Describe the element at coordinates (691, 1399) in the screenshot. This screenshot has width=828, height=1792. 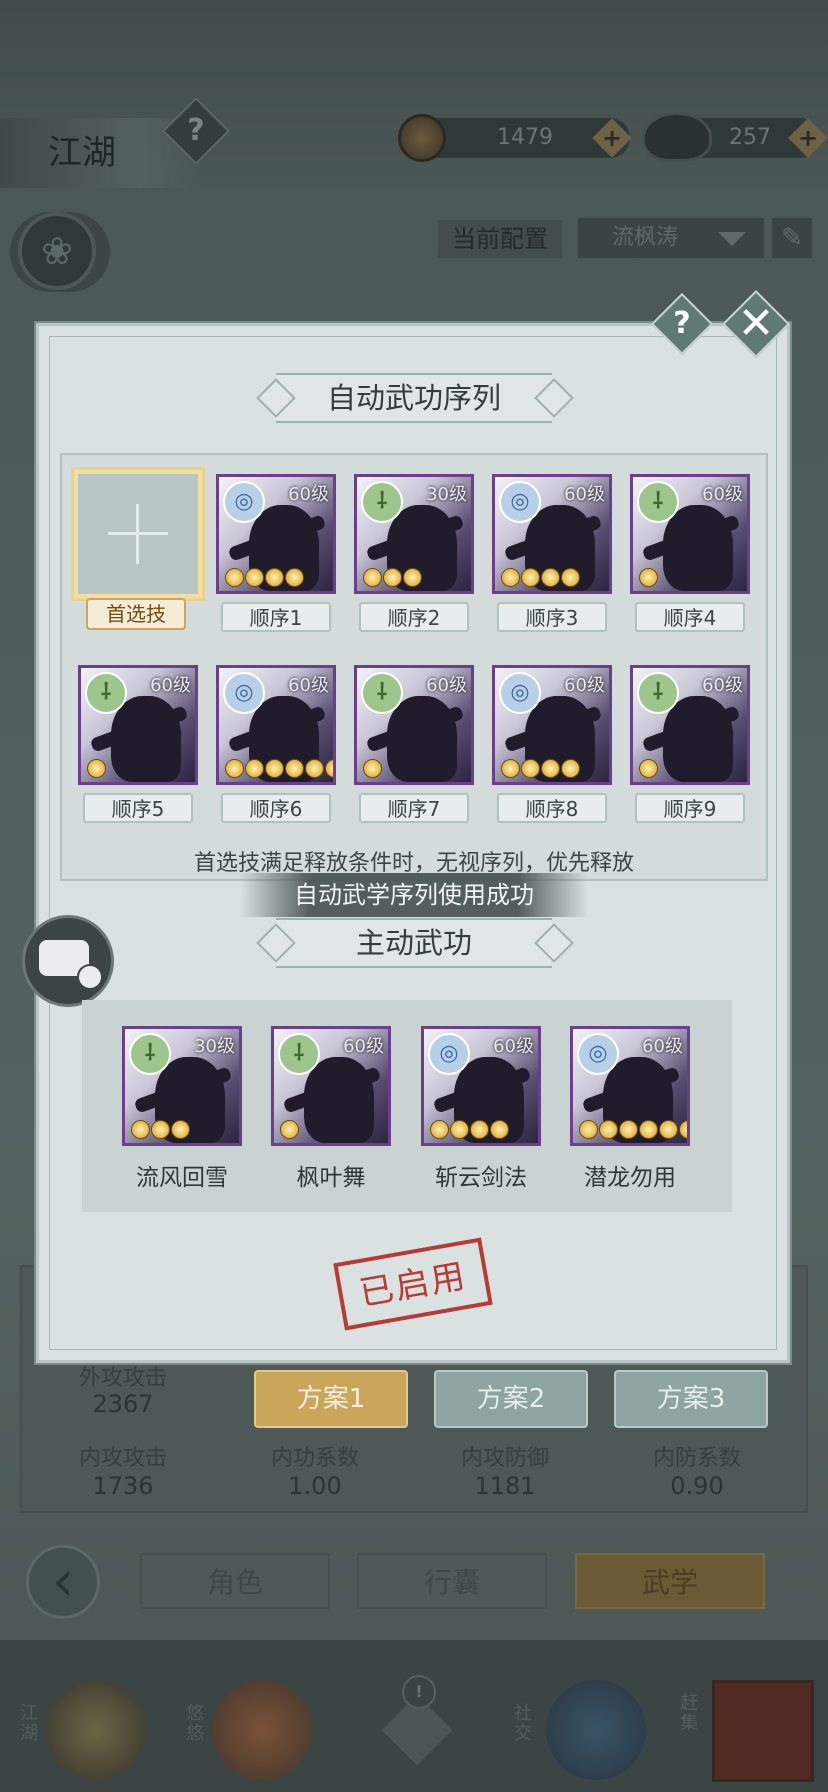
I see `plan-3-button: 方案3` at that location.